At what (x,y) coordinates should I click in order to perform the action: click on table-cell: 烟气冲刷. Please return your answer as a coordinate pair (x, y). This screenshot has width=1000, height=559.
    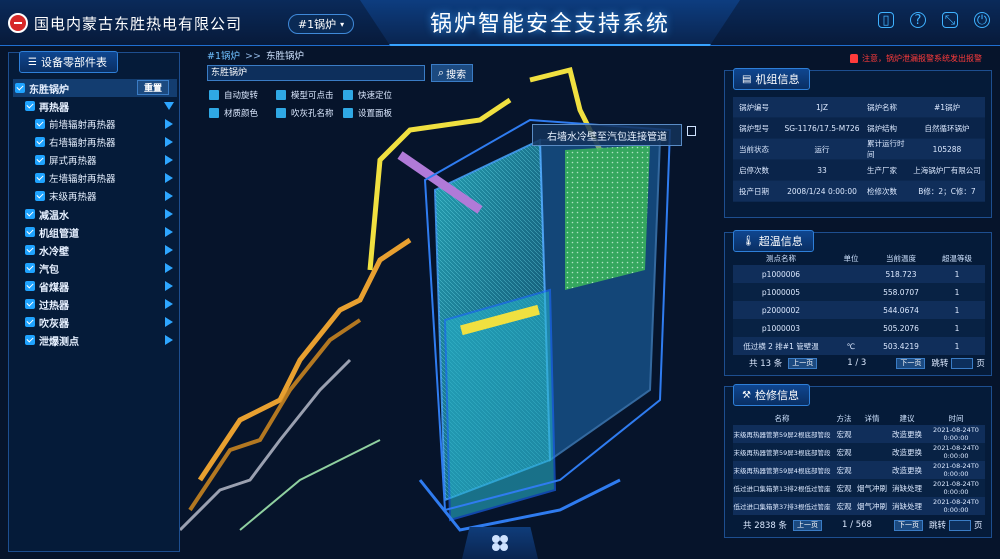
    Looking at the image, I should click on (872, 488).